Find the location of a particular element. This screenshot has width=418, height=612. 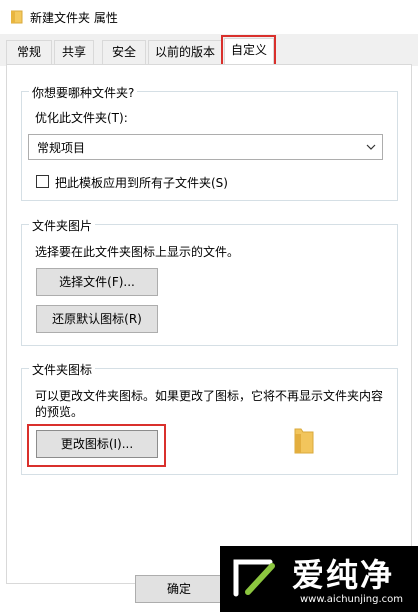

apply-subfolders-checkbox is located at coordinates (42, 181).